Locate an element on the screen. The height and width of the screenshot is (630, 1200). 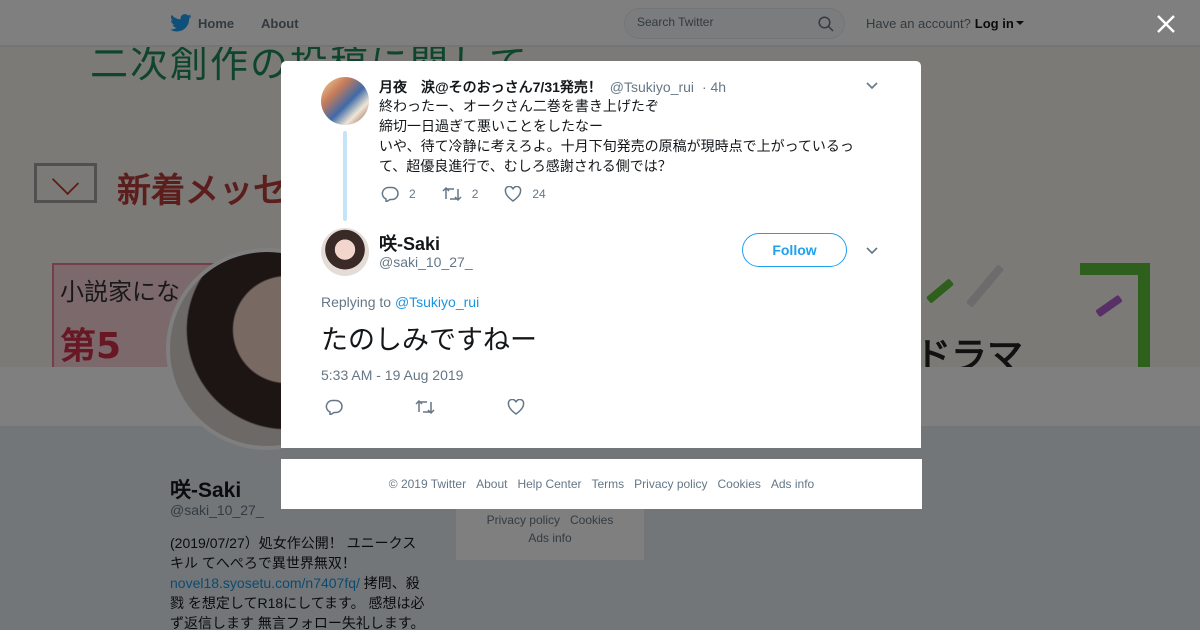
quoted-tweet-line: 終わったー、オークさん二巻を書き上げたぞ is located at coordinates (519, 106).